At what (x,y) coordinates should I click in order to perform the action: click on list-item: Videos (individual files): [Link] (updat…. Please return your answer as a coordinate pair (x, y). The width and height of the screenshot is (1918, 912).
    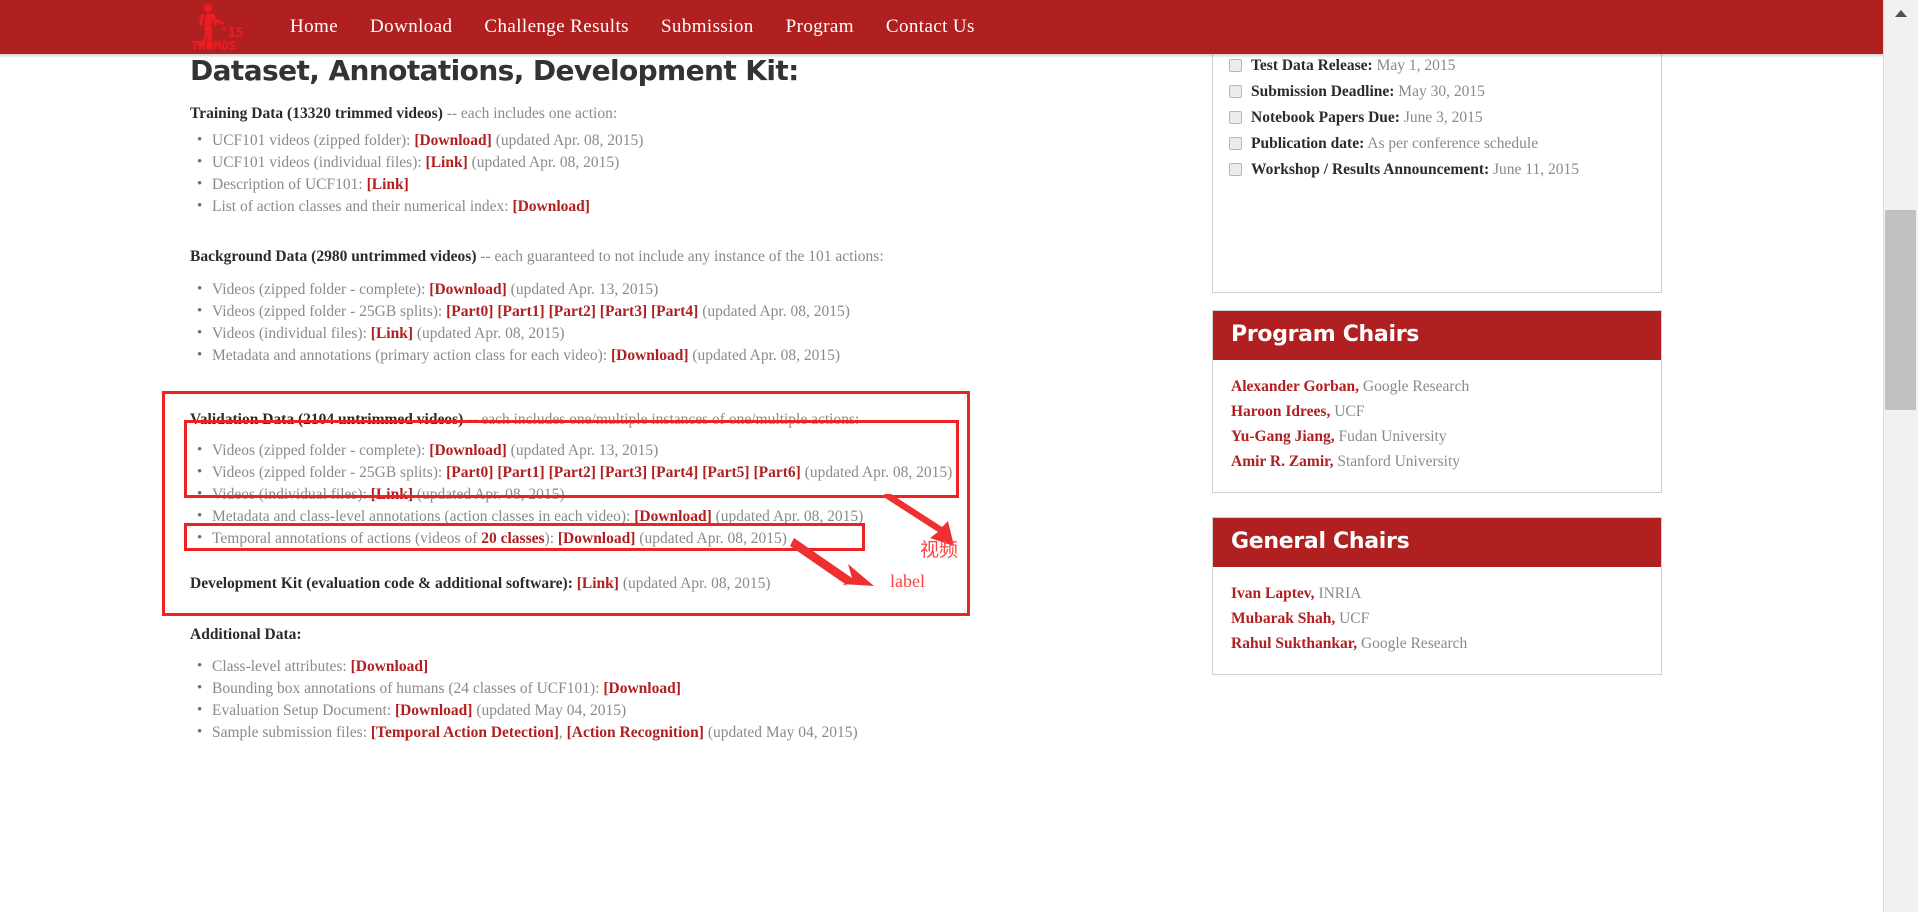
    Looking at the image, I should click on (633, 333).